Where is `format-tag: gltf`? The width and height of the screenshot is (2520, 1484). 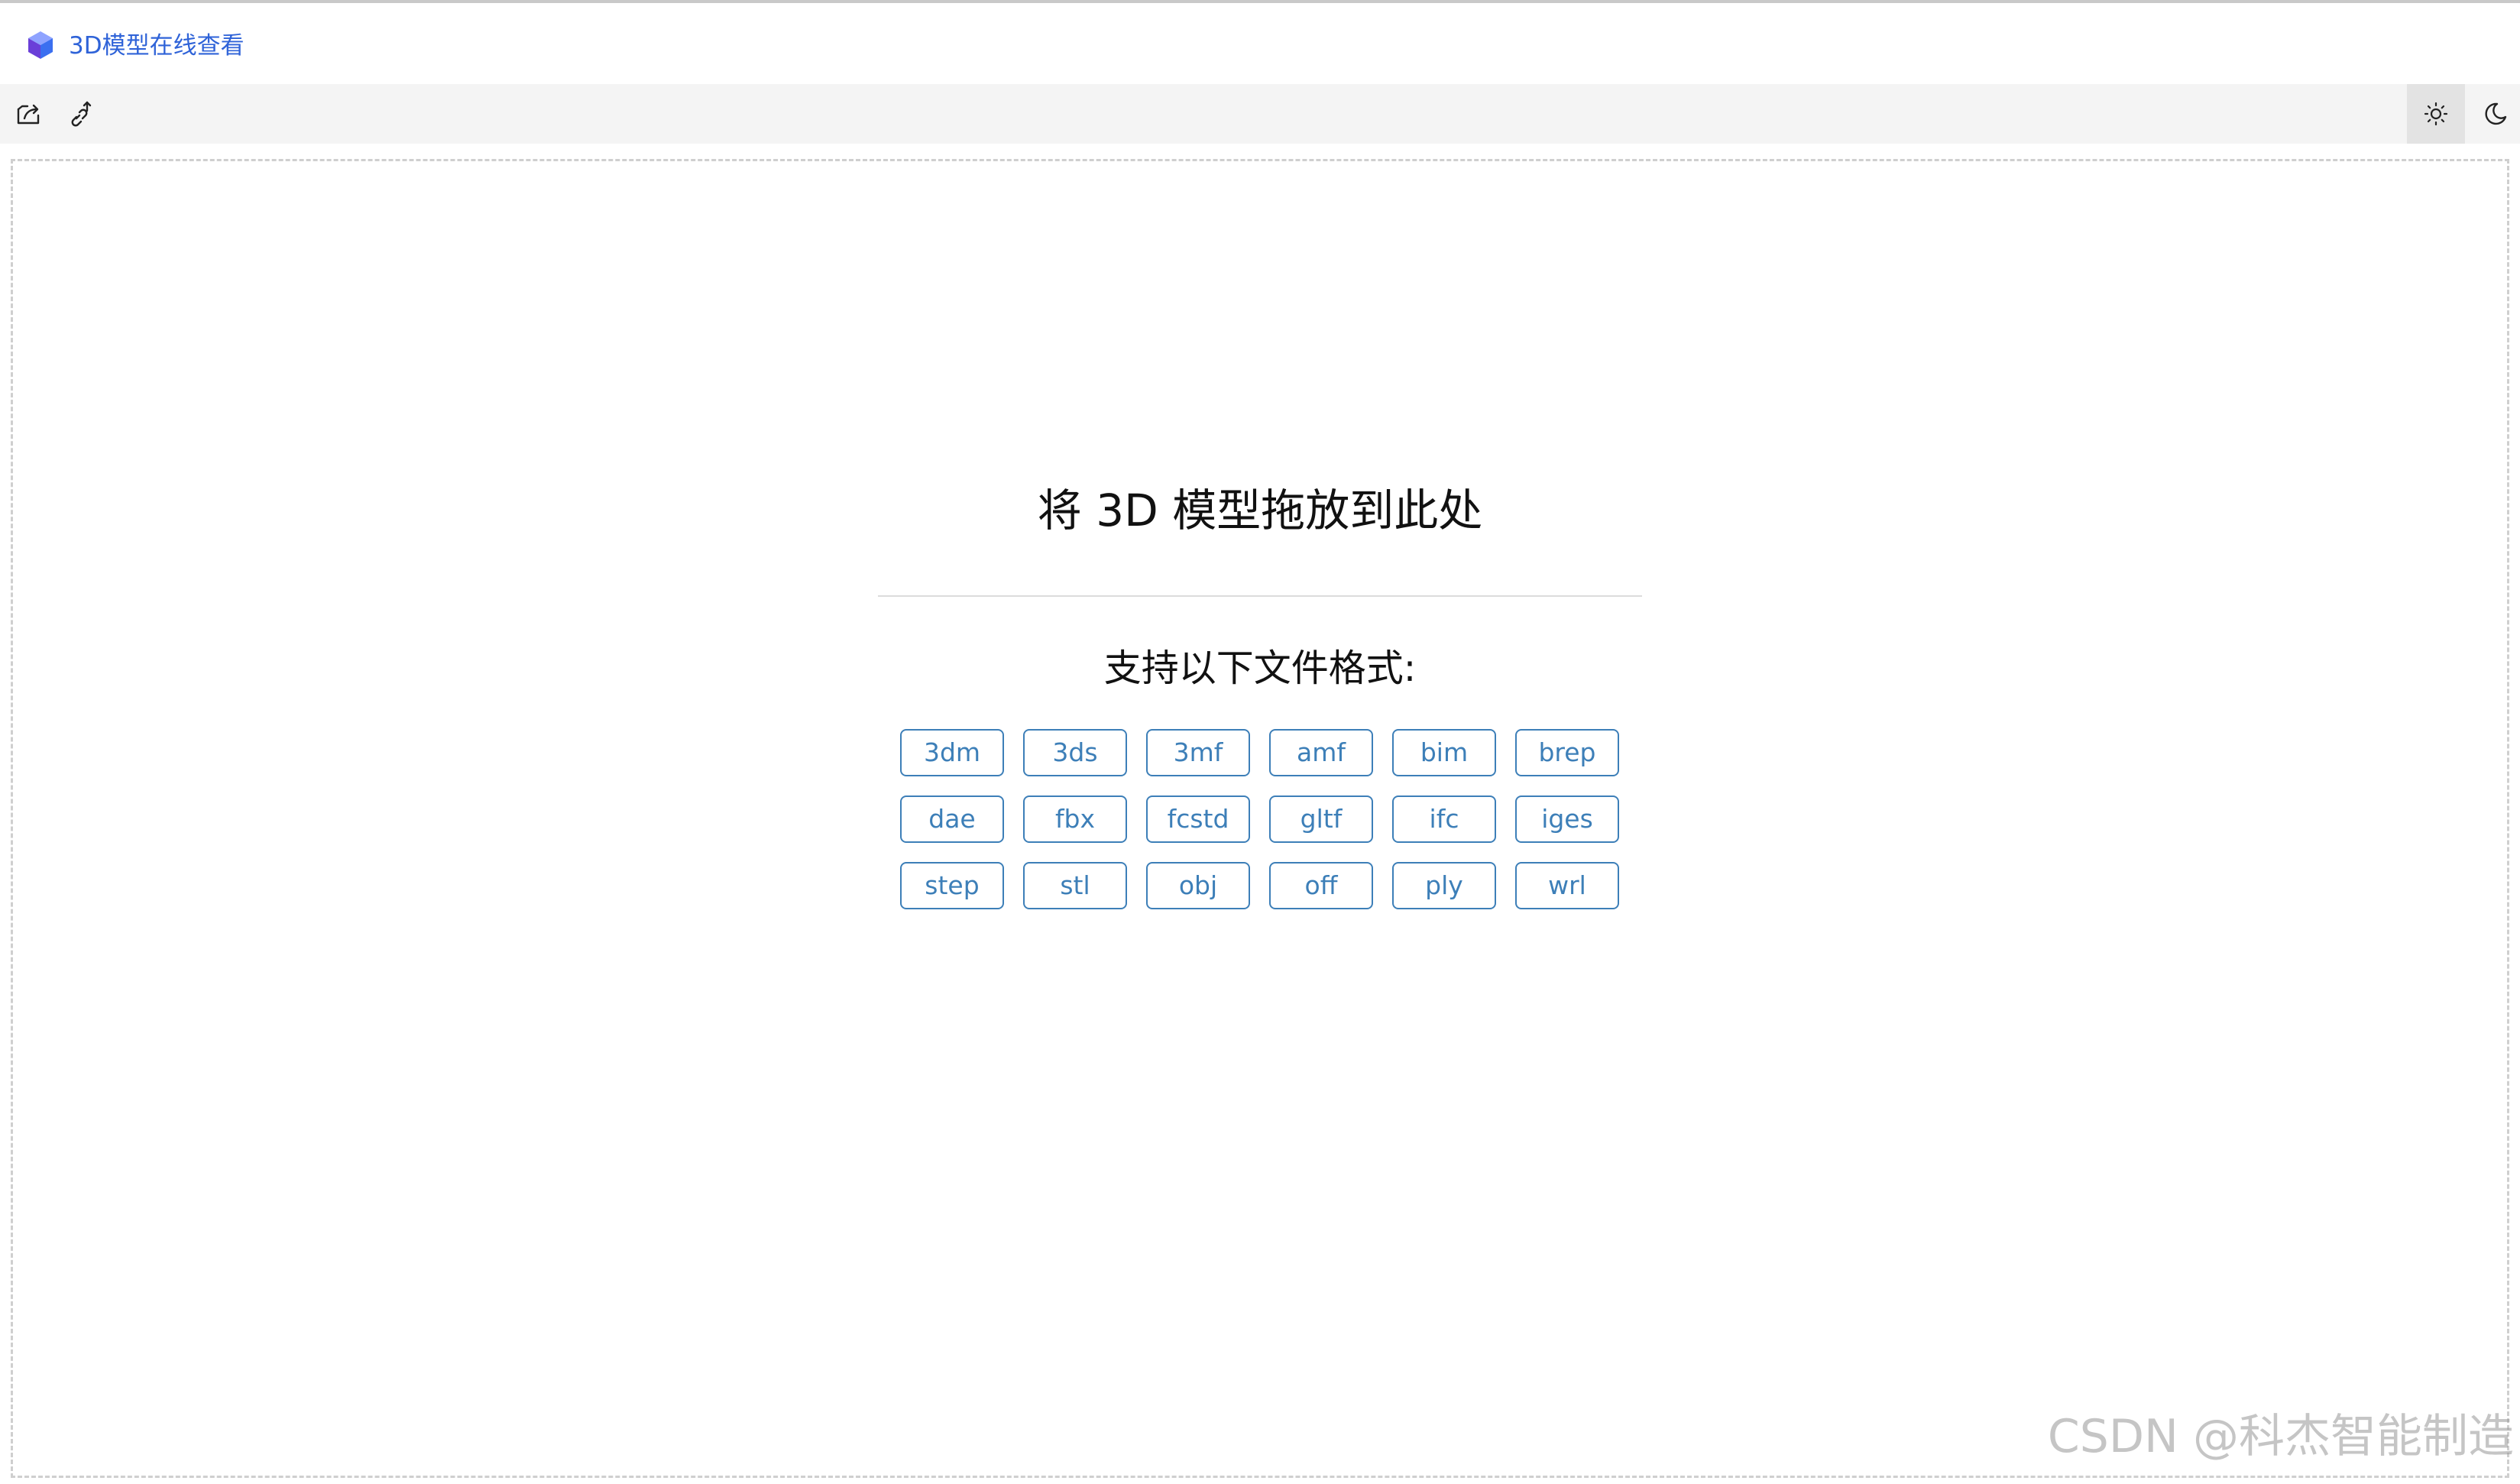
format-tag: gltf is located at coordinates (1321, 819).